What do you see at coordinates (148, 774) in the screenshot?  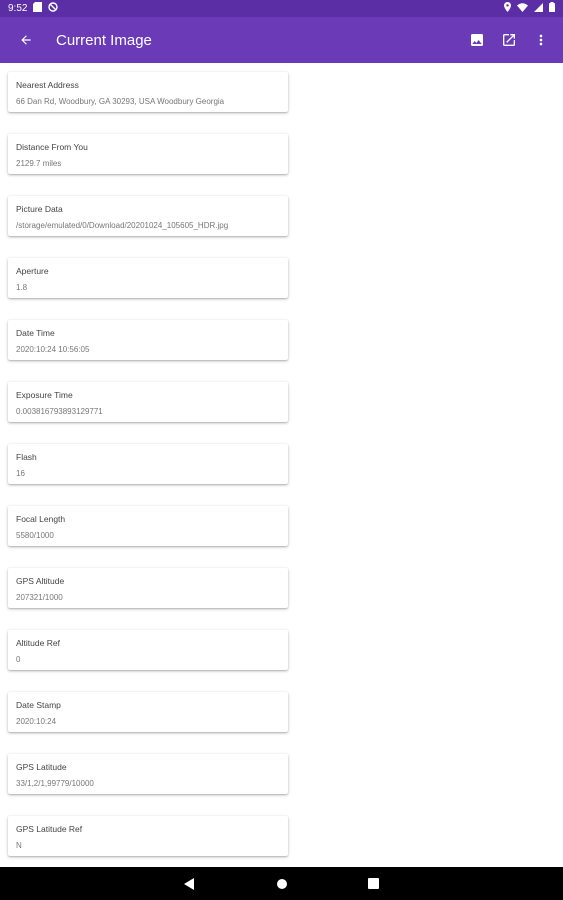 I see `card-gps-latitude: GPS Latitude 33/1,2/1,99779/10000` at bounding box center [148, 774].